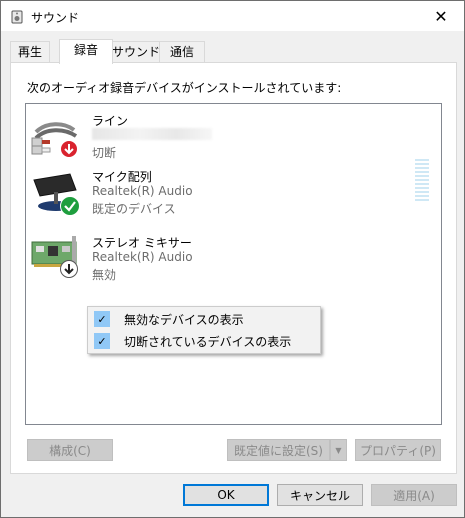  I want to click on list-item-line-in: ライン 切断, so click(230, 140).